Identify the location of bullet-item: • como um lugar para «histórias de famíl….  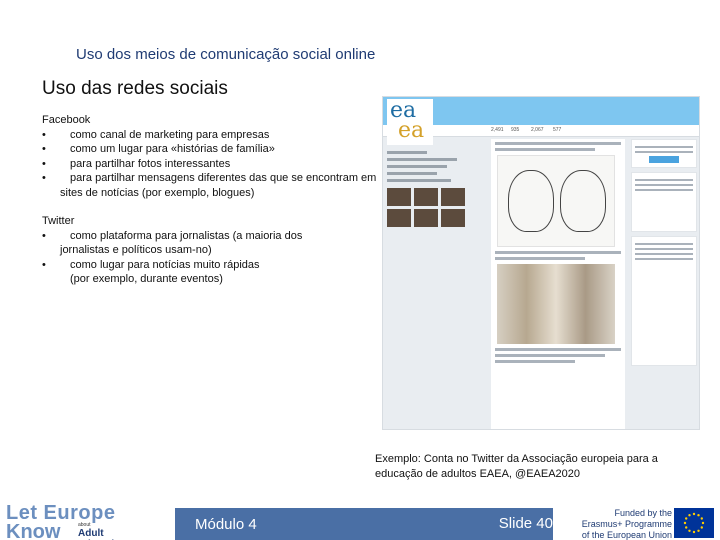
(212, 149).